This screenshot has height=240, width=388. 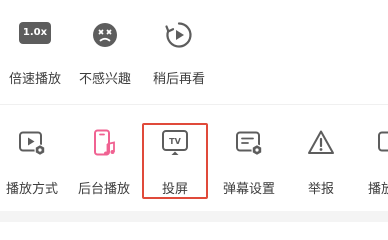 What do you see at coordinates (320, 189) in the screenshot?
I see `report-label: 举报` at bounding box center [320, 189].